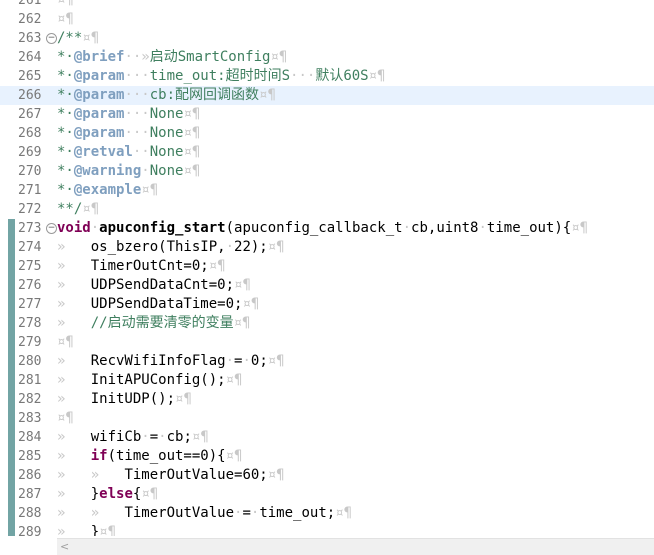 Image resolution: width=654 pixels, height=555 pixels. I want to click on code-line: 271 *·@example¤¶, so click(327, 190).